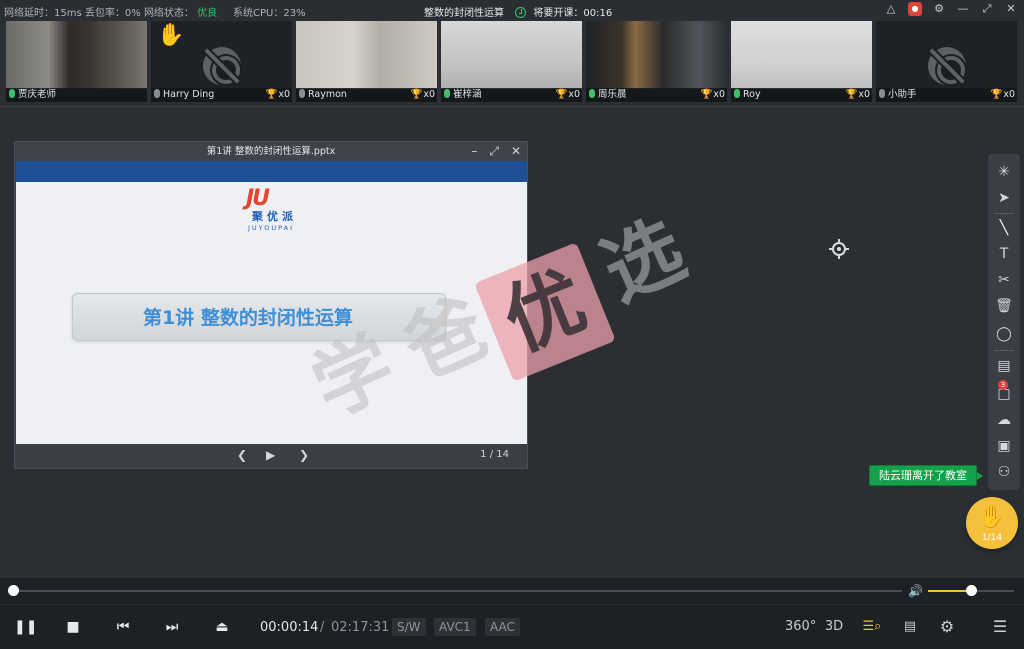 This screenshot has height=649, width=1024. I want to click on slide-window-titlebar: 第1讲 整数的封闭性运算.pptx – ⤢ ✕, so click(271, 151).